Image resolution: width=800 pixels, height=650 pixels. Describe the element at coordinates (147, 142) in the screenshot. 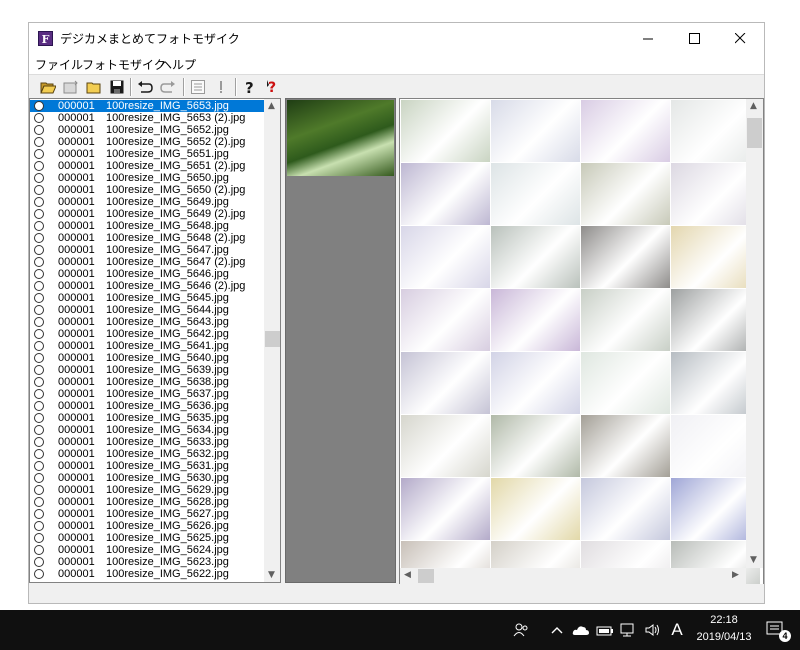

I see `list-item: 000001 100resize_IMG_5652 (2).jpg` at that location.